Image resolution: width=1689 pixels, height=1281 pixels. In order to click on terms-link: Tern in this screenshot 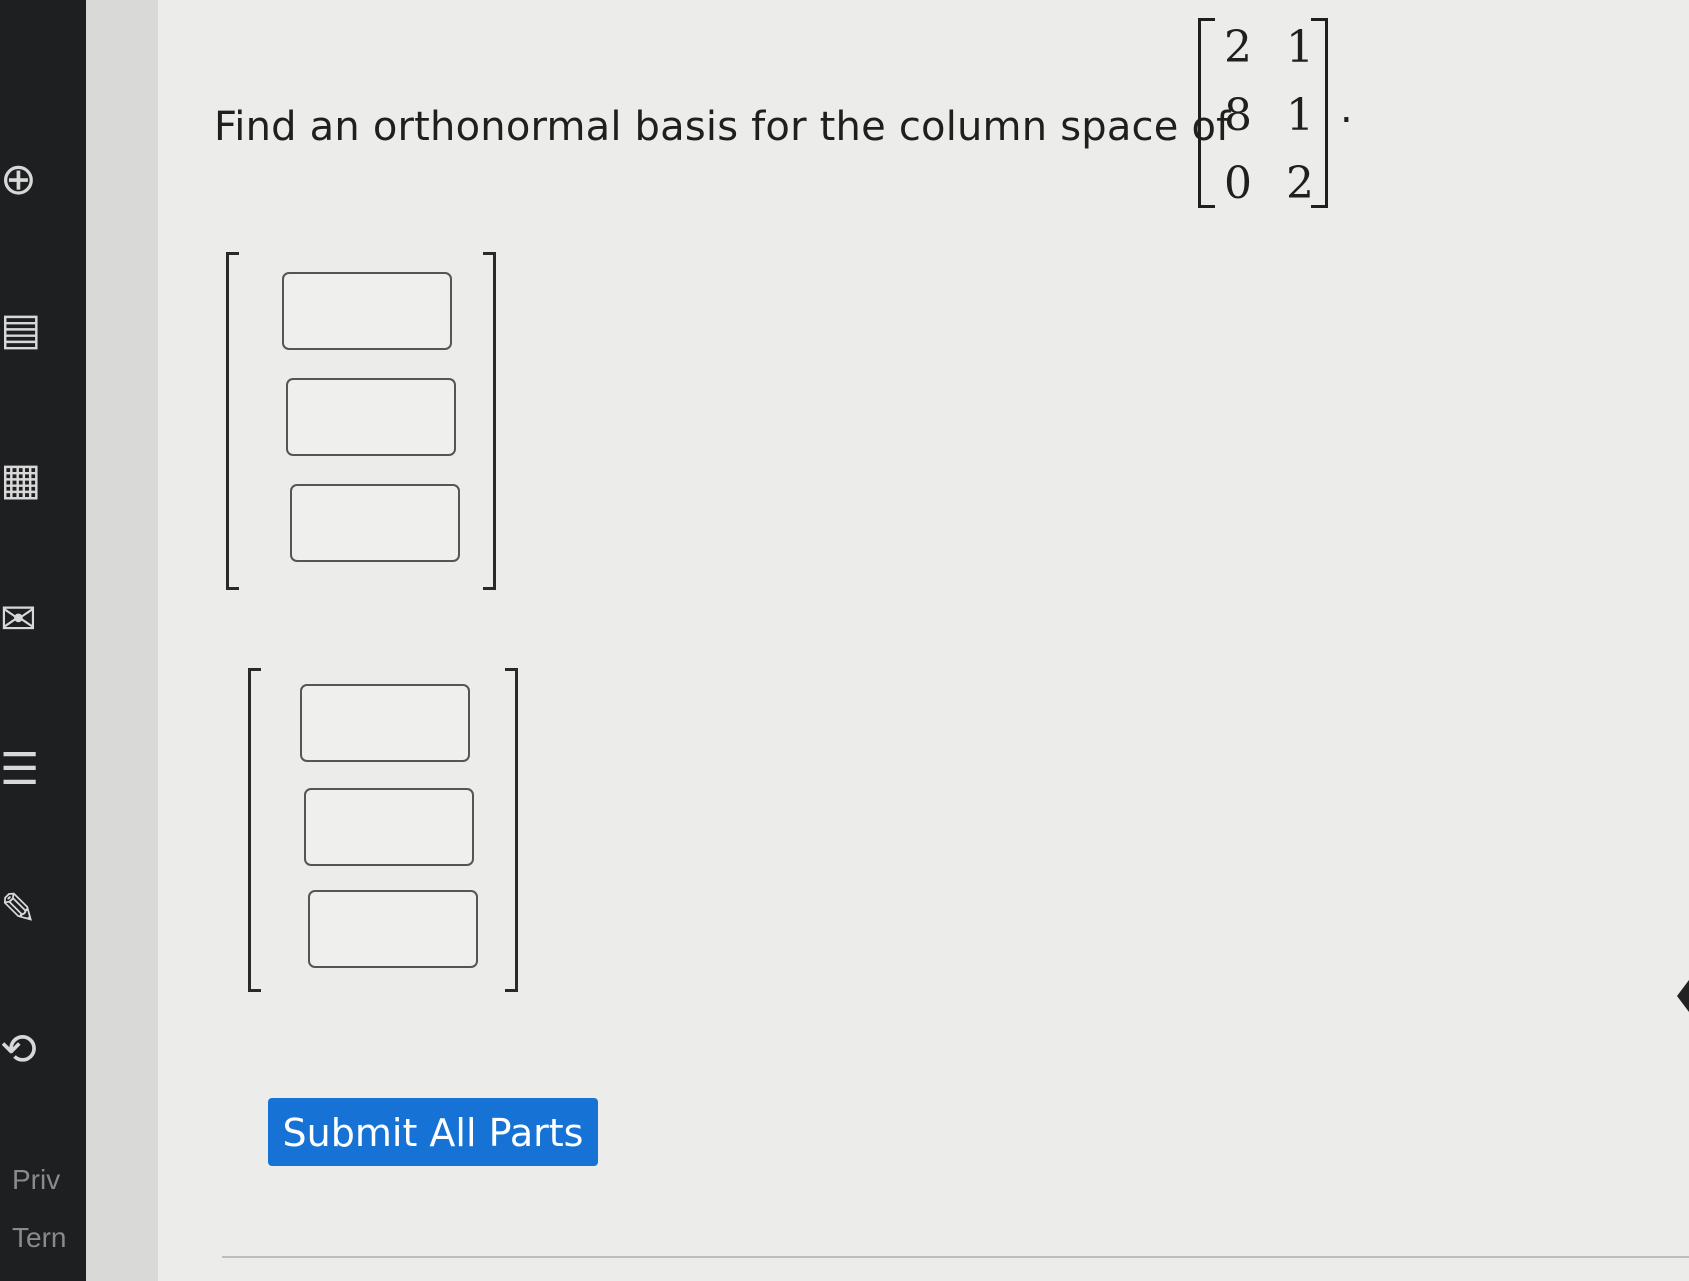, I will do `click(45, 1238)`.